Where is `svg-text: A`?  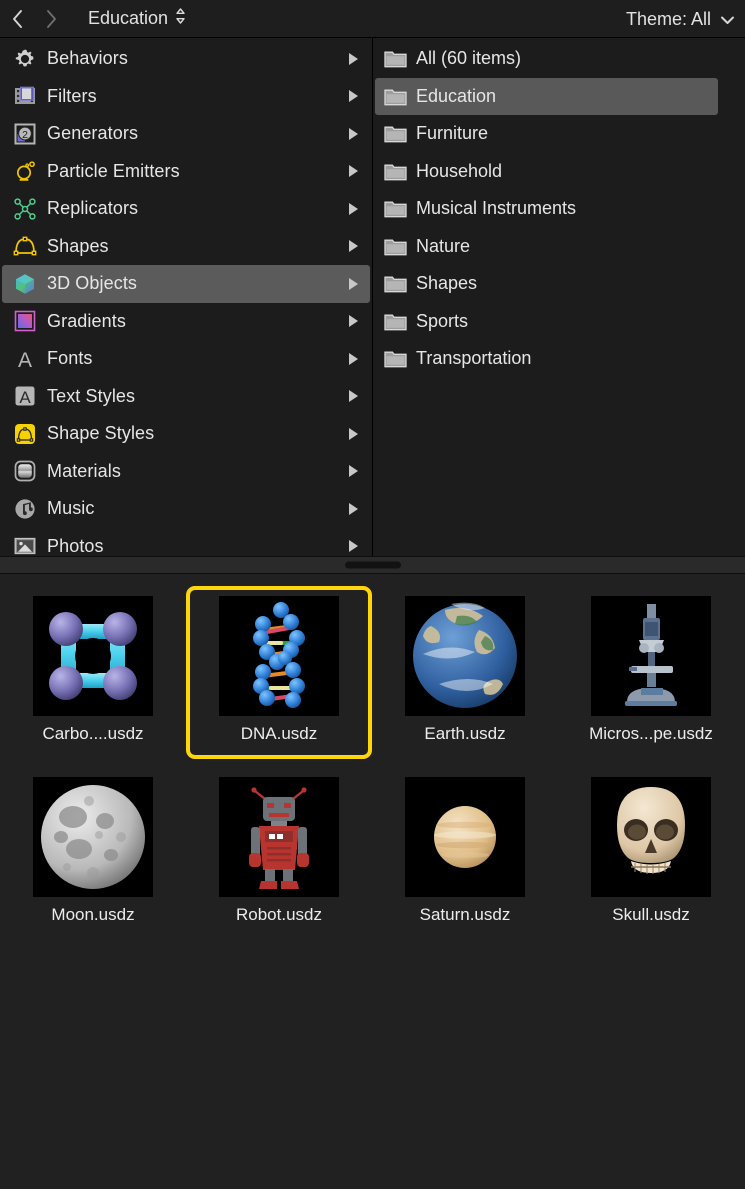
svg-text: A is located at coordinates (25, 360).